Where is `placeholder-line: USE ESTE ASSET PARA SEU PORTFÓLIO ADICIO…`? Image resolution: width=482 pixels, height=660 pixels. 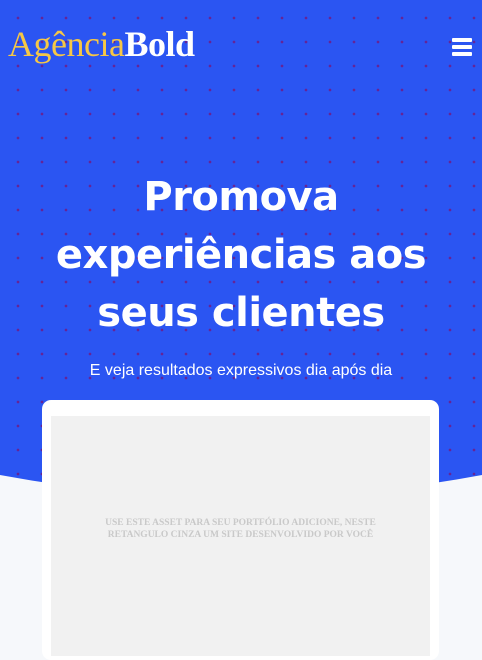
placeholder-line: USE ESTE ASSET PARA SEU PORTFÓLIO ADICIO… is located at coordinates (240, 523).